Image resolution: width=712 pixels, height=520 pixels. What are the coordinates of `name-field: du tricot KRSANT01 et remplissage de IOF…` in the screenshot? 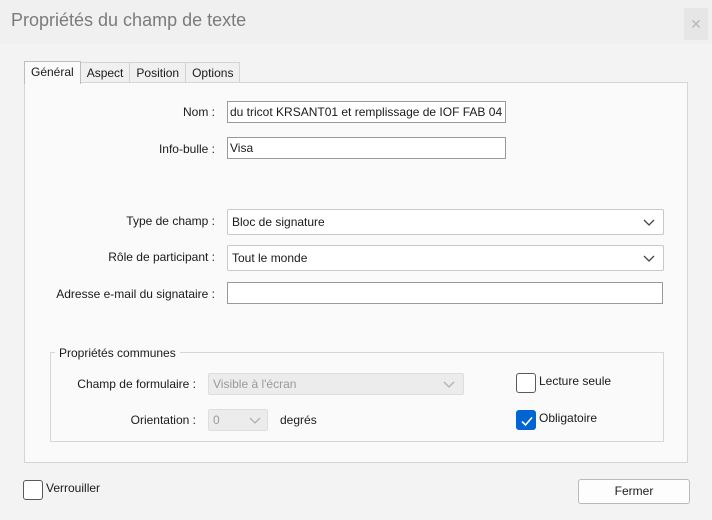 It's located at (366, 112).